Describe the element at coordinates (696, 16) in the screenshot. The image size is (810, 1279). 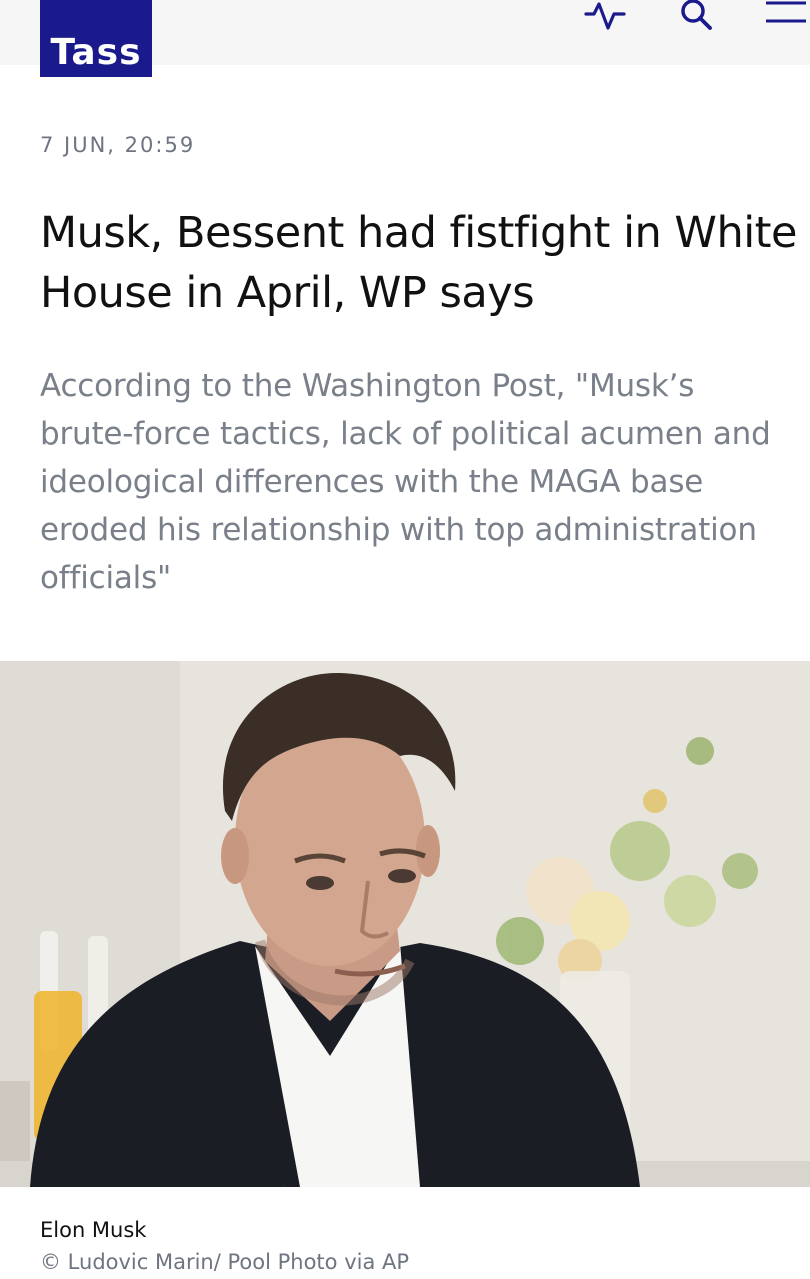
I see `search-icon` at that location.